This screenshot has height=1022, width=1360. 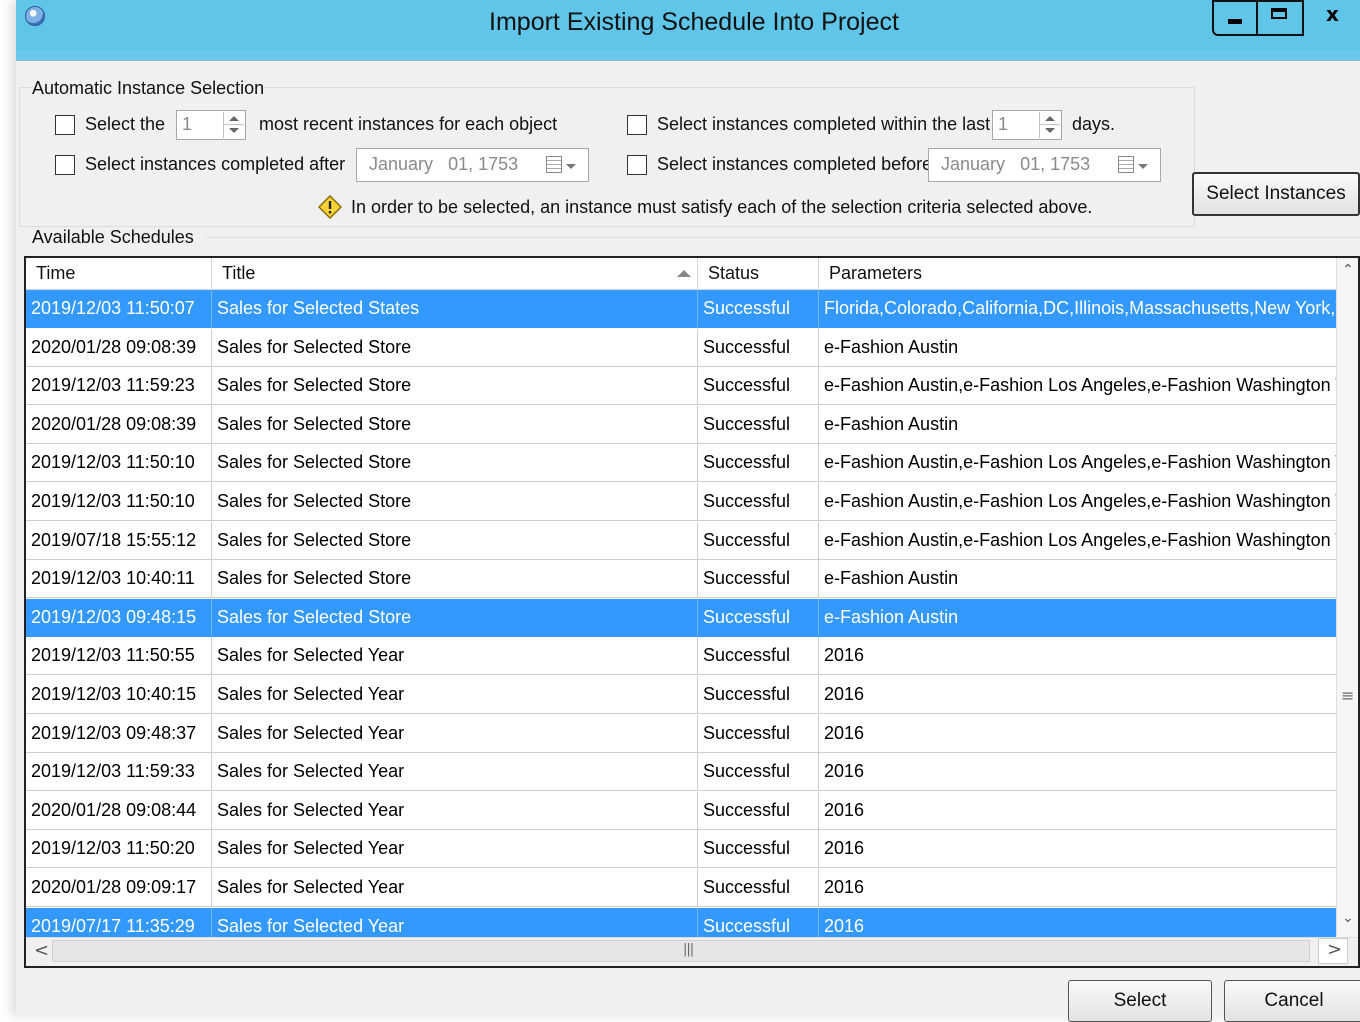 I want to click on cell-time: 2019/12/03 11:50:10, so click(x=119, y=501).